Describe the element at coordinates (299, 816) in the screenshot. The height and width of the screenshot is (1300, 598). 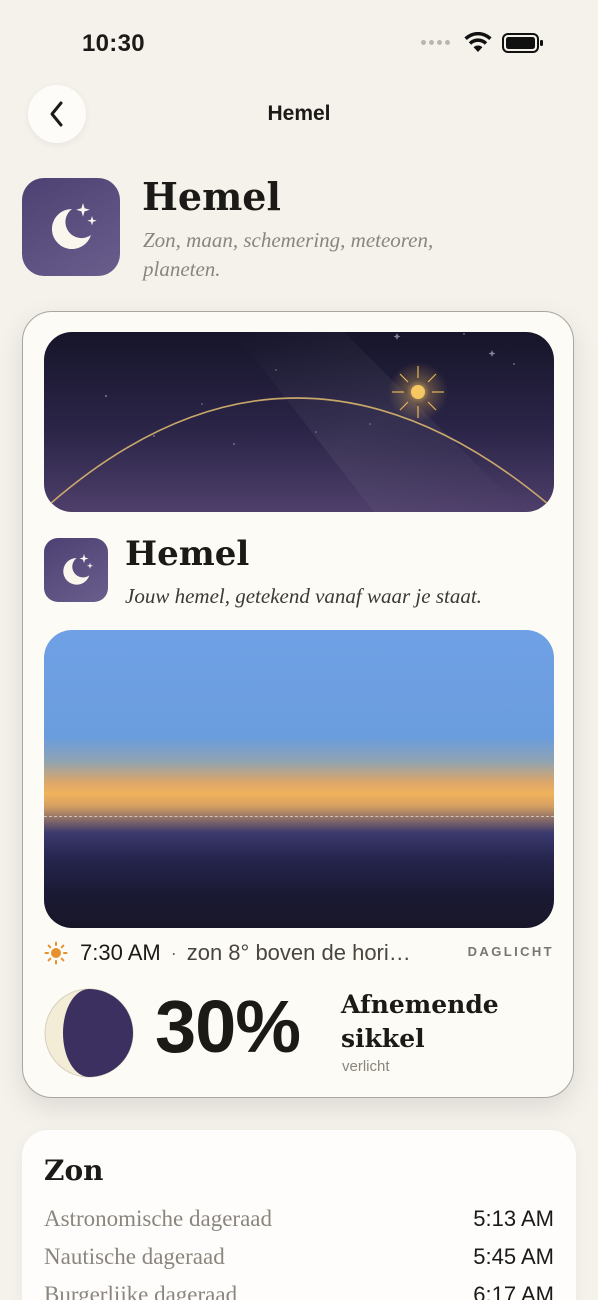
I see `horizon-line` at that location.